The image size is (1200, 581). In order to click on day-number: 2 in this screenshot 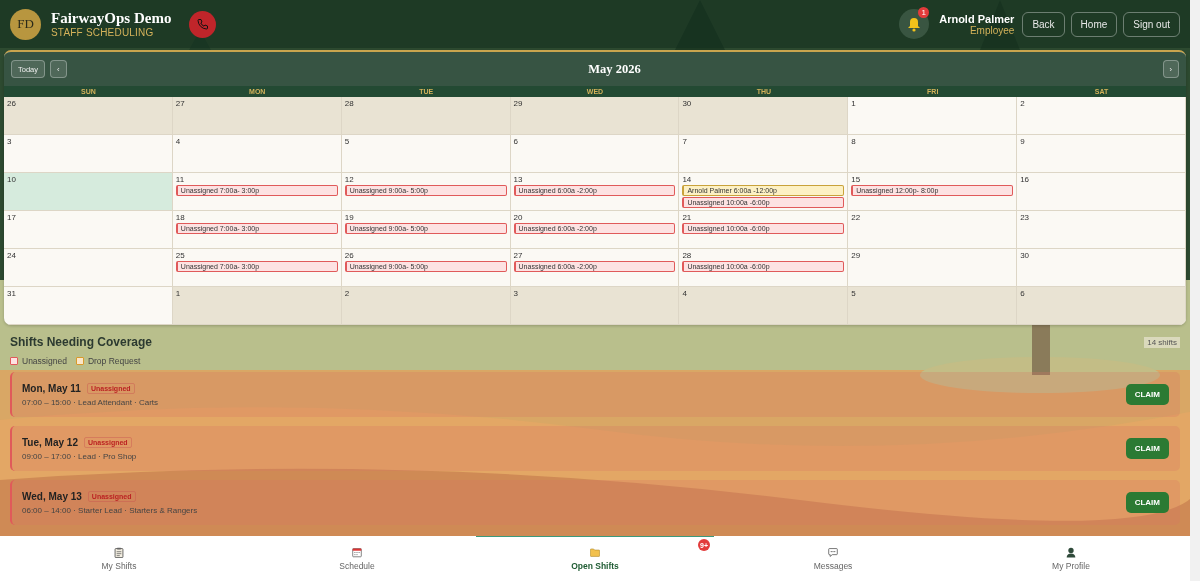, I will do `click(1023, 103)`.